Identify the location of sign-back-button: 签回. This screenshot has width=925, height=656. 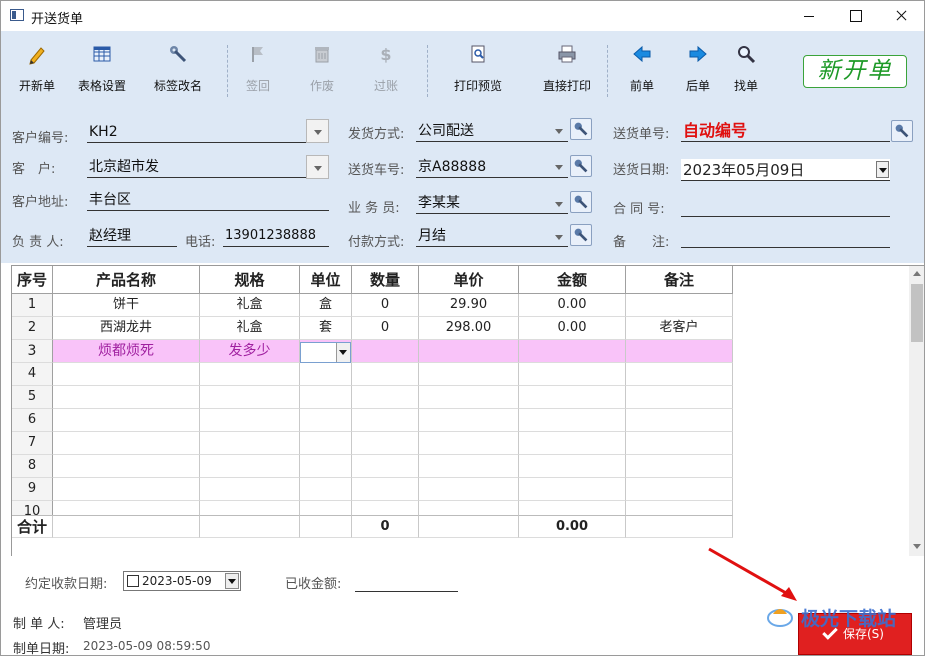
(258, 73).